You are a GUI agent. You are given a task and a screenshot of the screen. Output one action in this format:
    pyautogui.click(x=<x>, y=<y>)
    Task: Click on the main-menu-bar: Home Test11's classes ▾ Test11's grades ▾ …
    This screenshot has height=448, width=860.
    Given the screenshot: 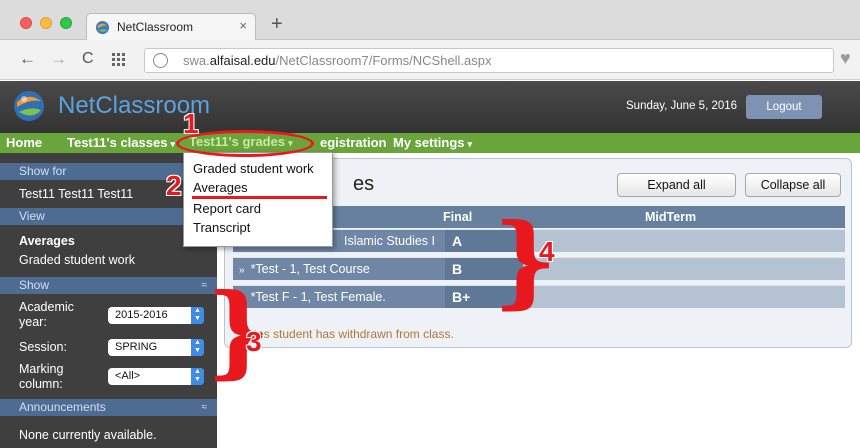 What is the action you would take?
    pyautogui.click(x=430, y=143)
    